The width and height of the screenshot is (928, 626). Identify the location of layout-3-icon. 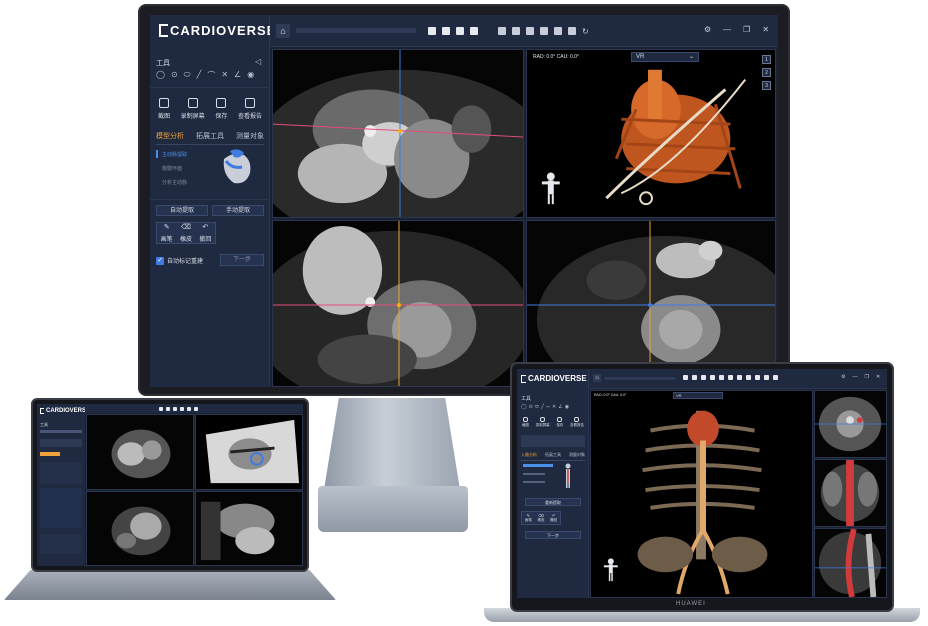
(460, 31).